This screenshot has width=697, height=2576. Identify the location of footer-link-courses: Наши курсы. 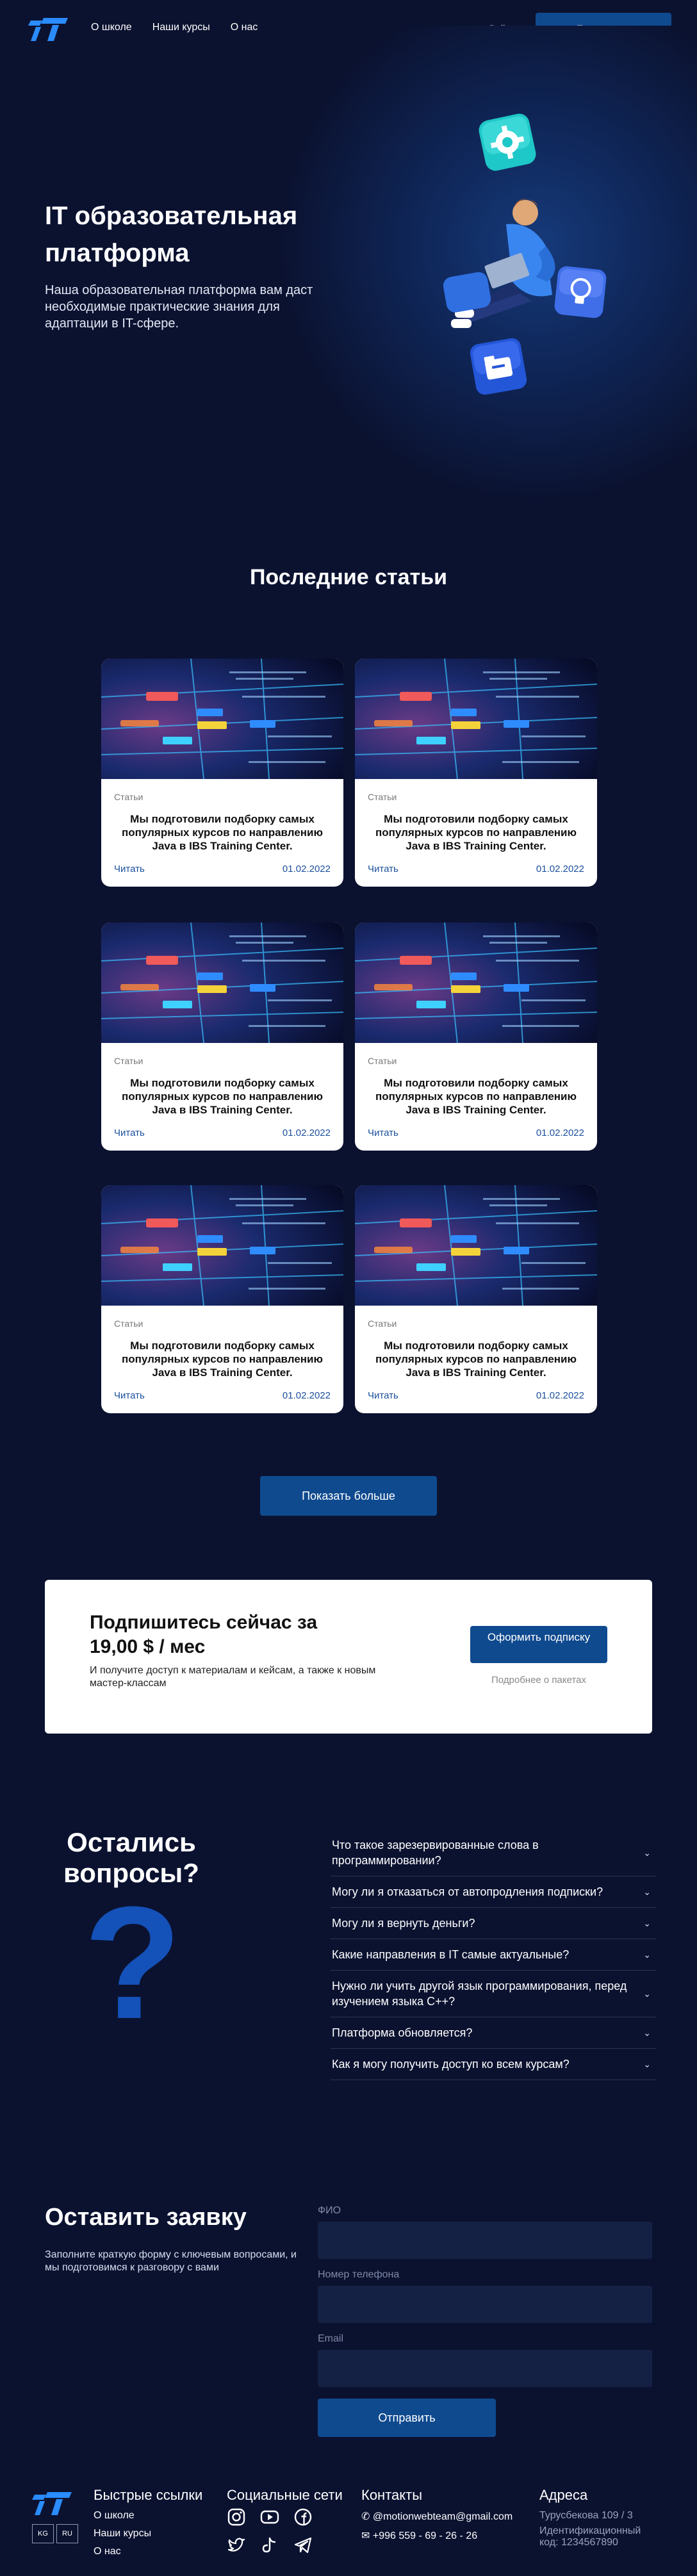
(122, 2533).